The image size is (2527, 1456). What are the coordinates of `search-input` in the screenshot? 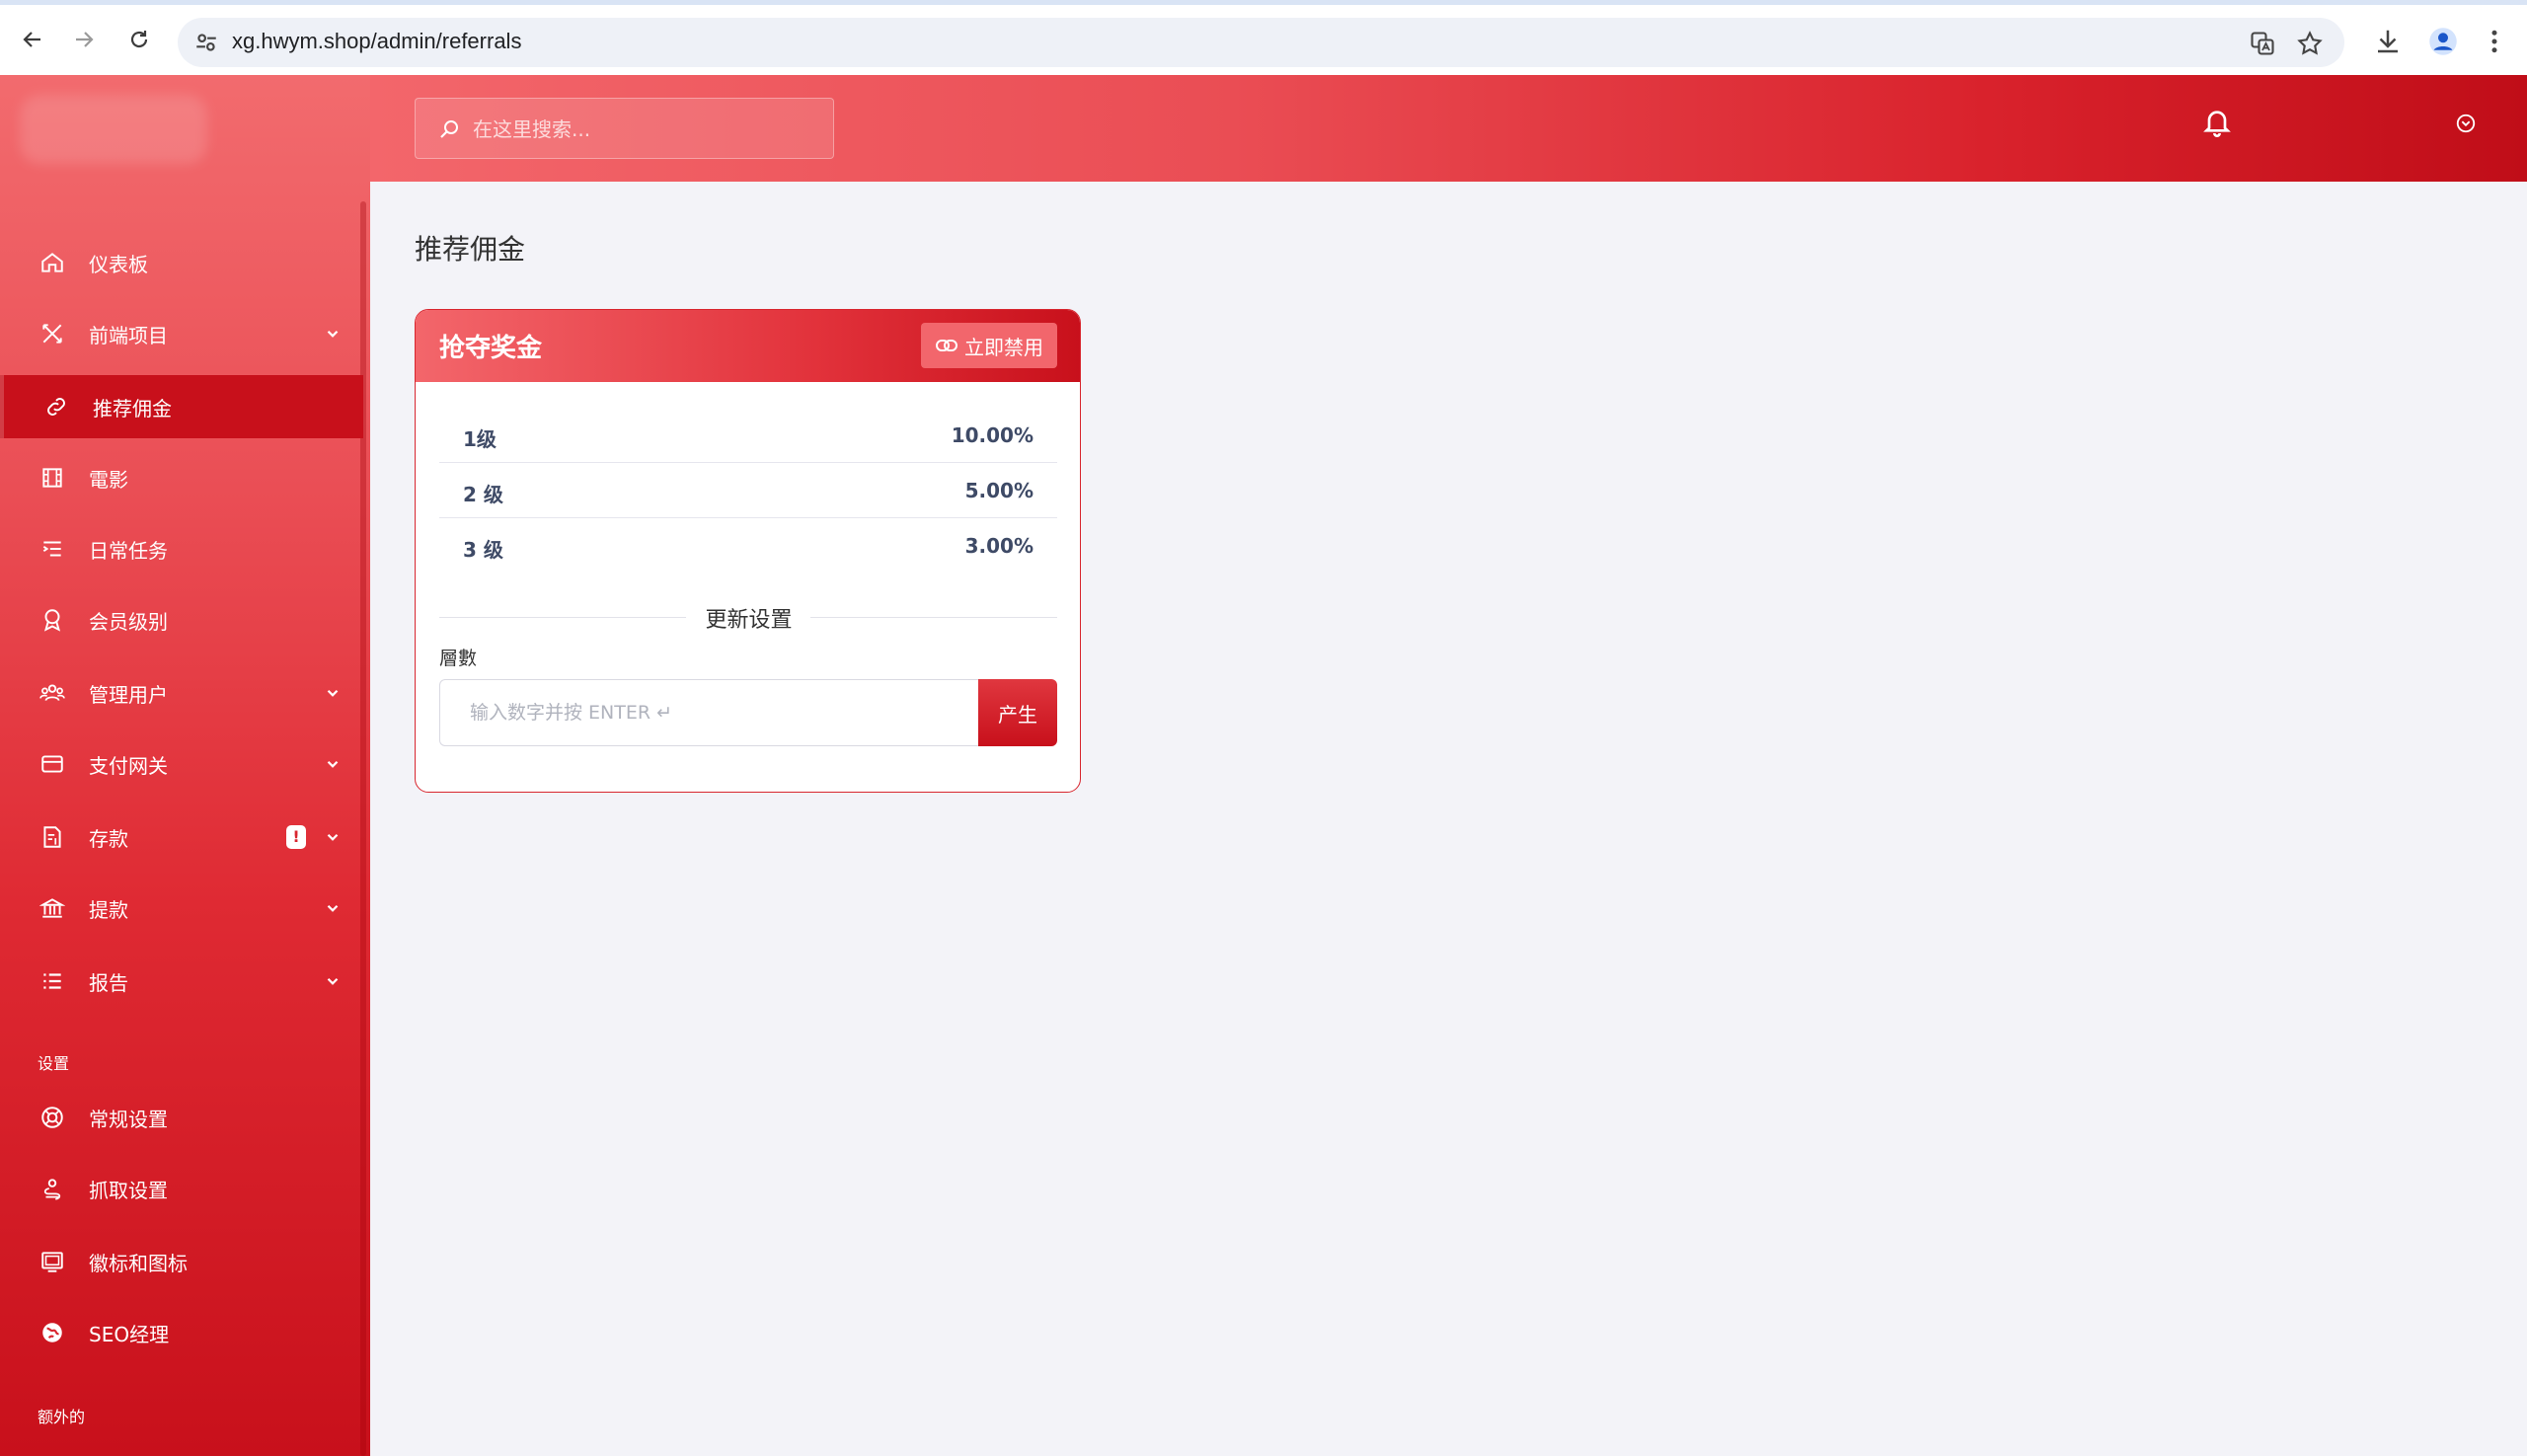 It's located at (645, 129).